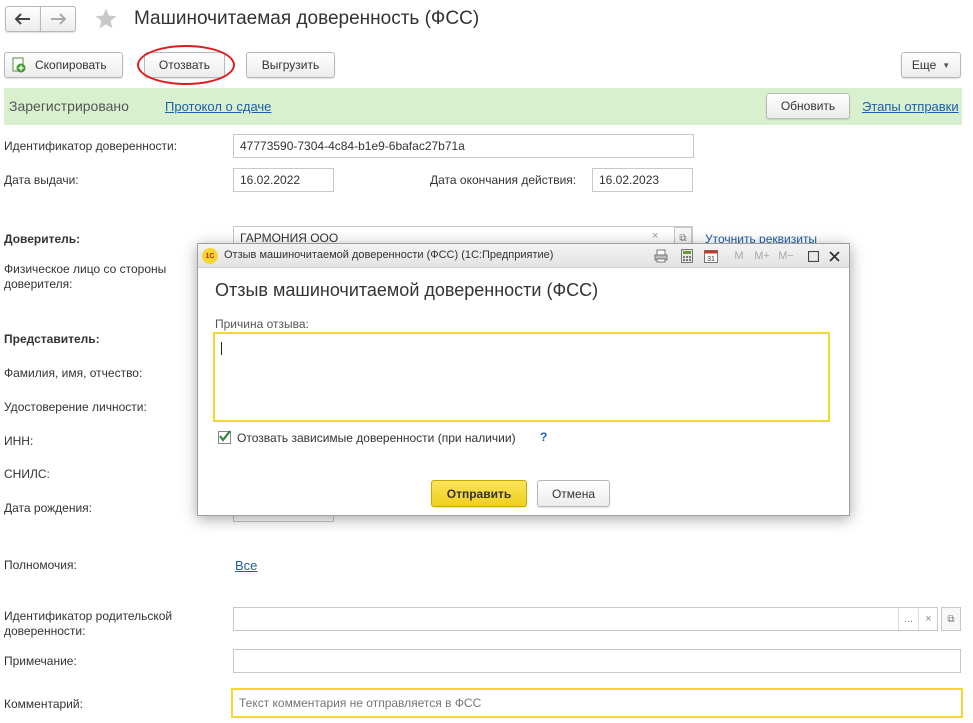 The width and height of the screenshot is (973, 723). What do you see at coordinates (813, 256) in the screenshot?
I see `maximize-icon` at bounding box center [813, 256].